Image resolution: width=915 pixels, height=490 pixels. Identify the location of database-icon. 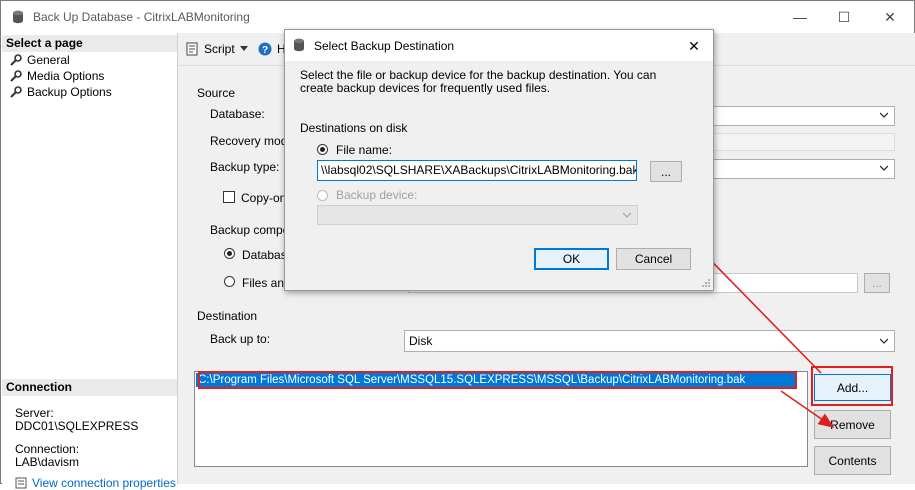
(299, 45).